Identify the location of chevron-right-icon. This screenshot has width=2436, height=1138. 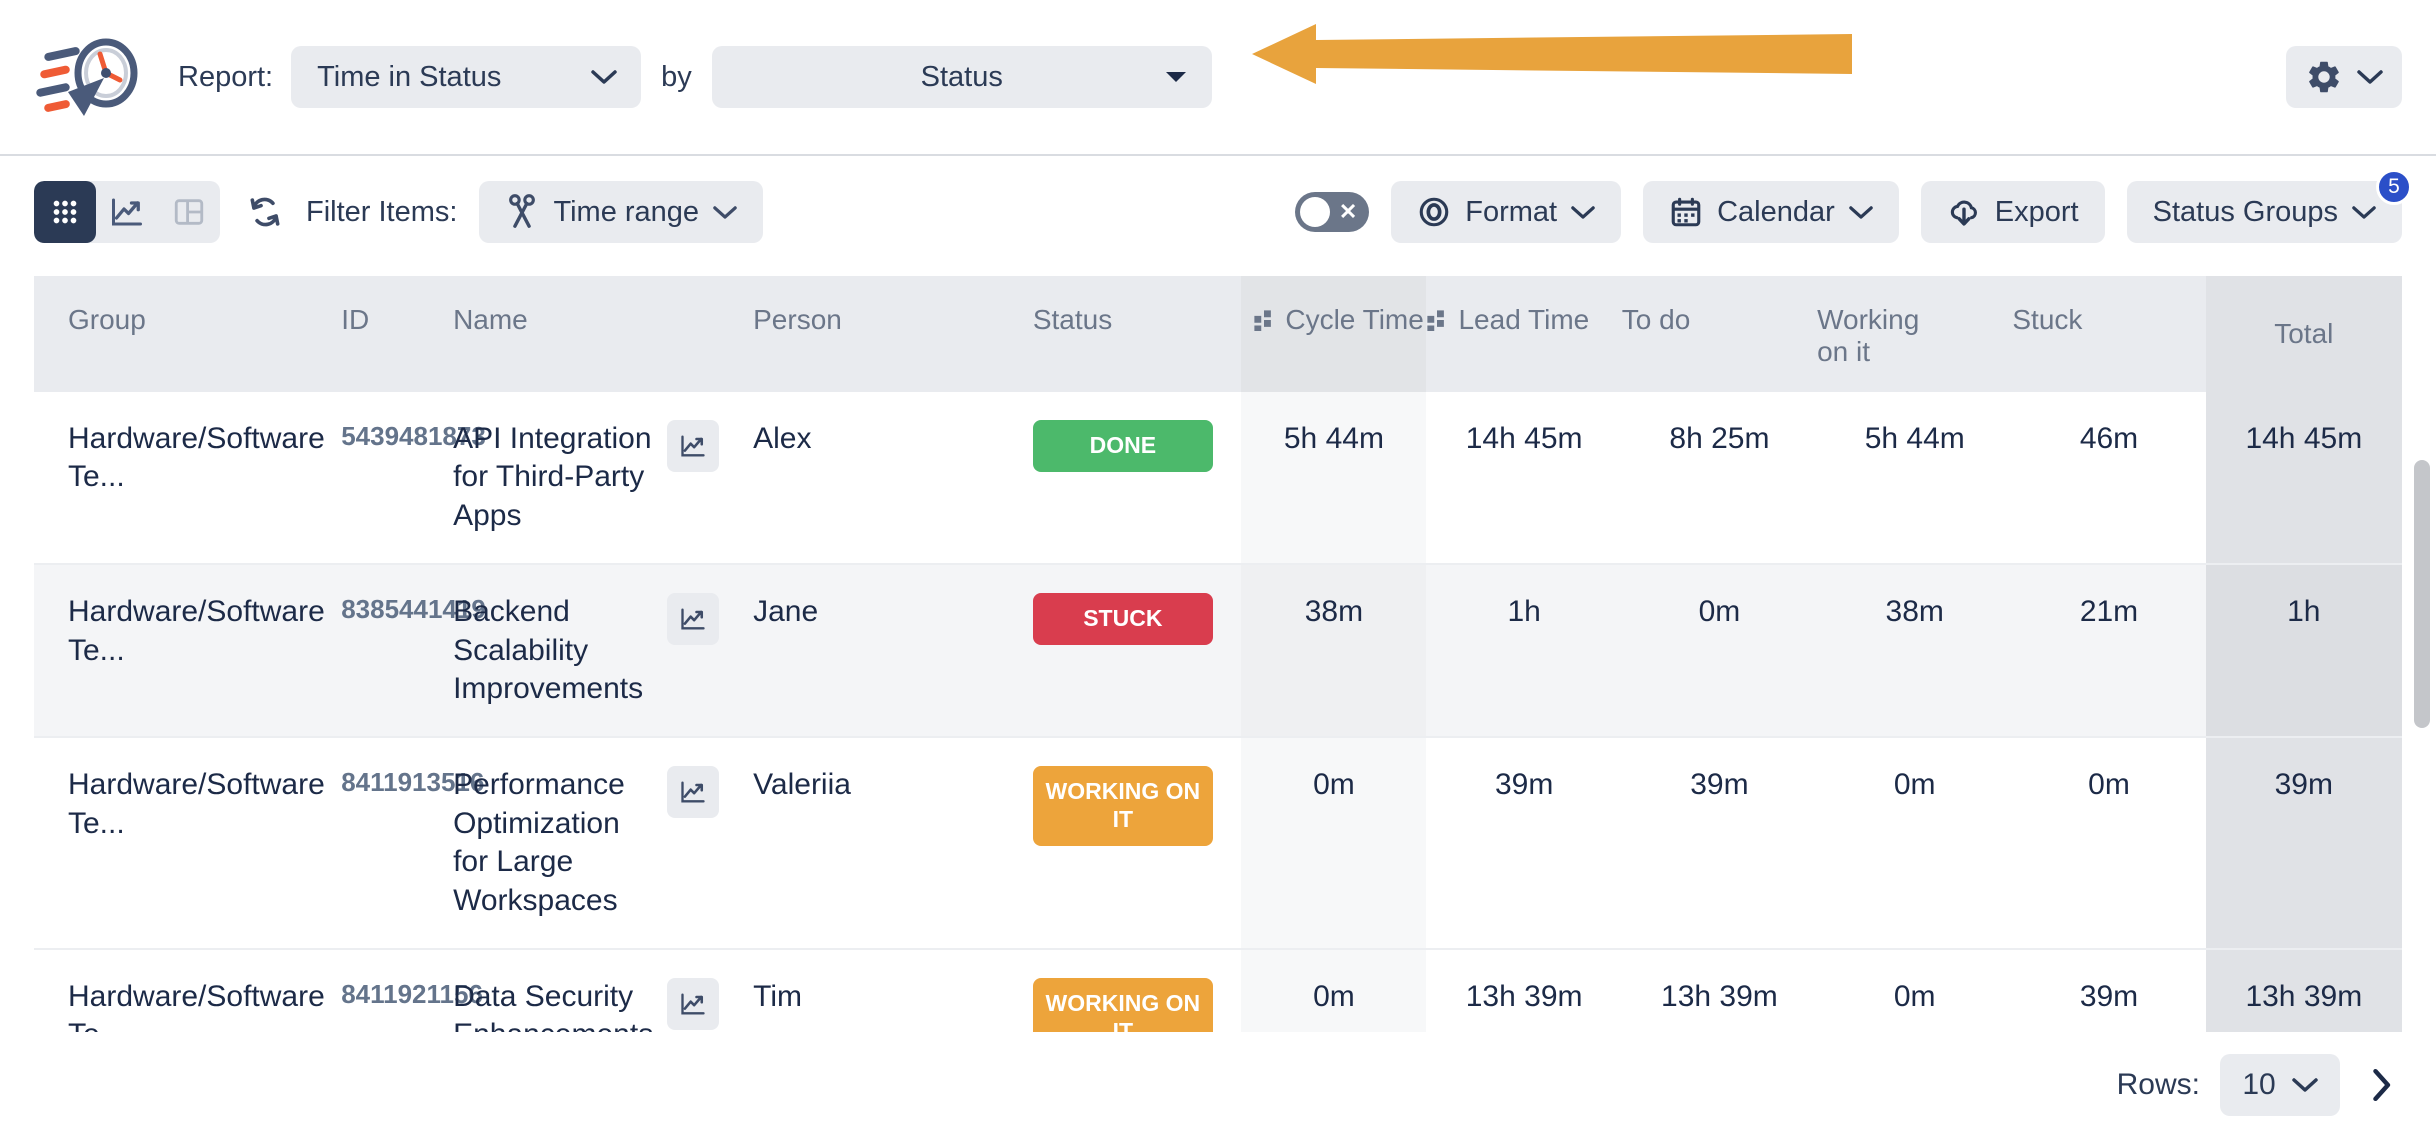
(2382, 1085).